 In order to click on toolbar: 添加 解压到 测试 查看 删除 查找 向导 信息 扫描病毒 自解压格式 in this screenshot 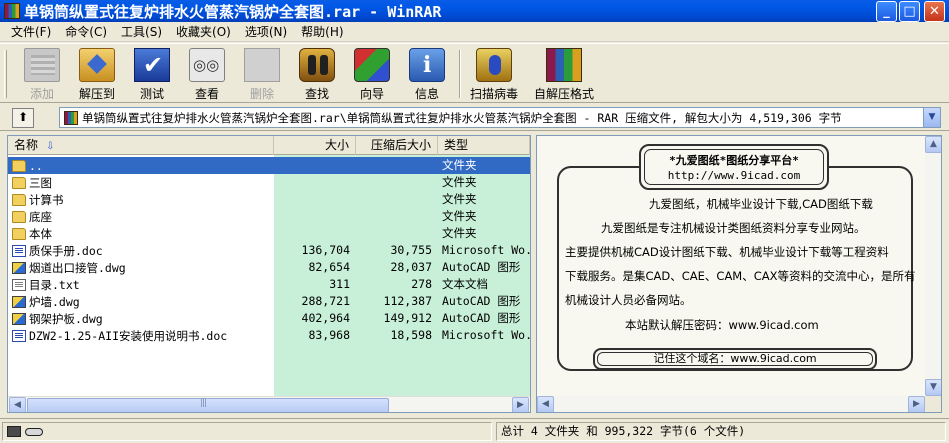, I will do `click(474, 73)`.